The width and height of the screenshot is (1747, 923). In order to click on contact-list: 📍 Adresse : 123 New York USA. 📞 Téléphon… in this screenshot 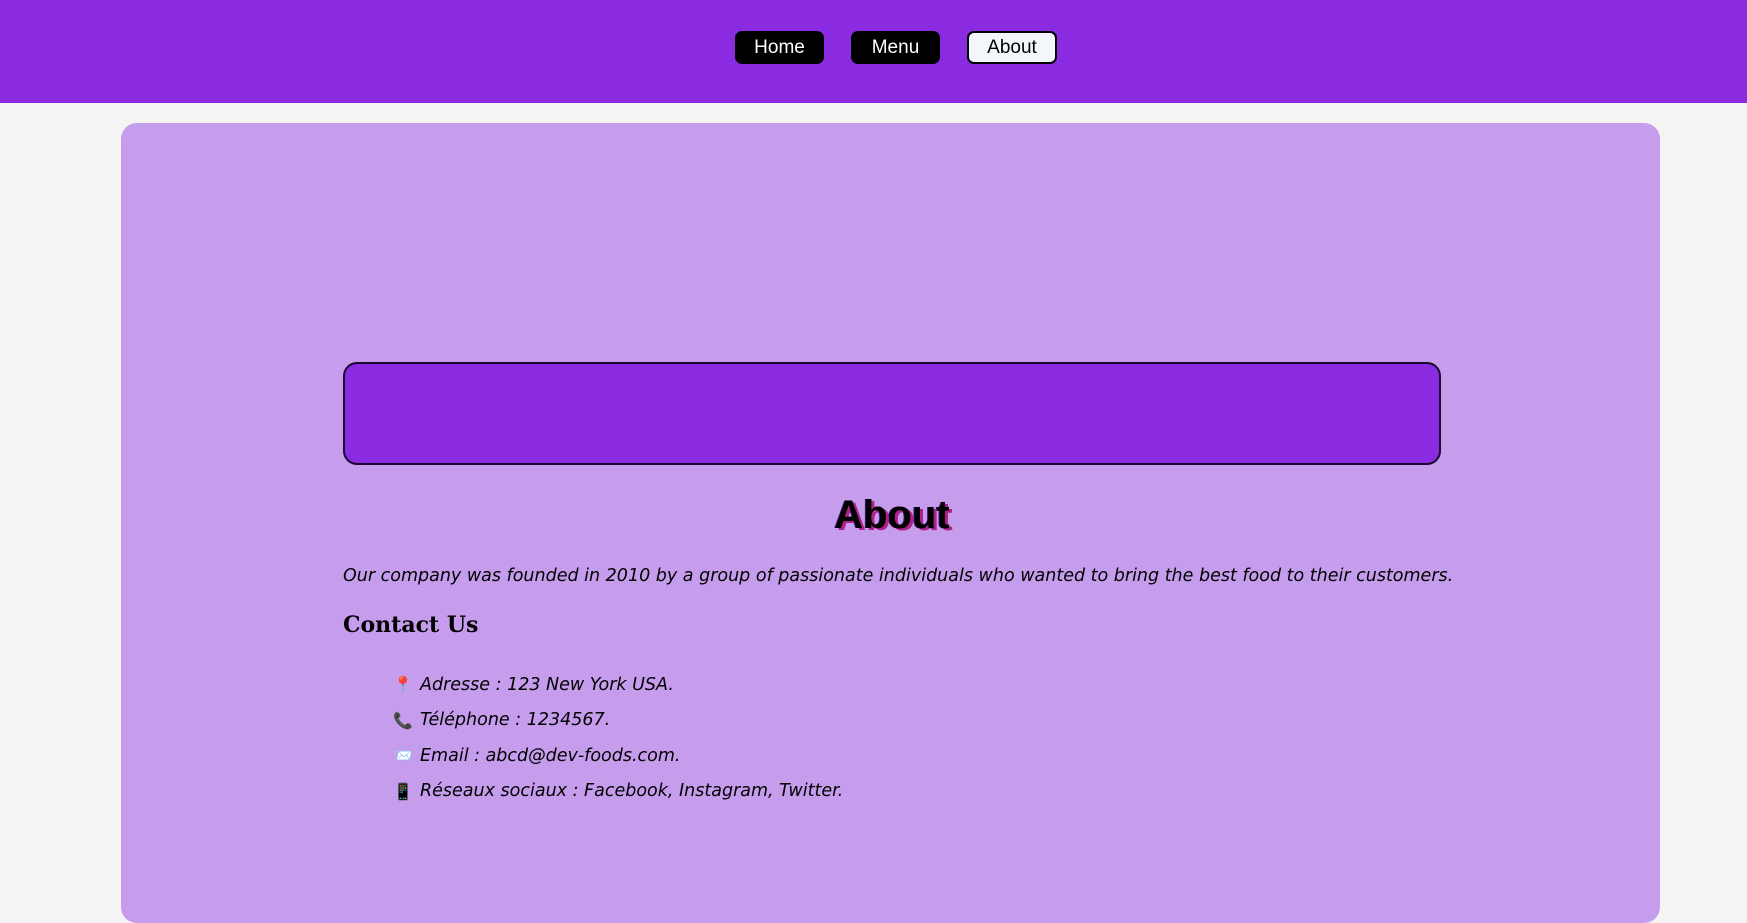, I will do `click(618, 738)`.